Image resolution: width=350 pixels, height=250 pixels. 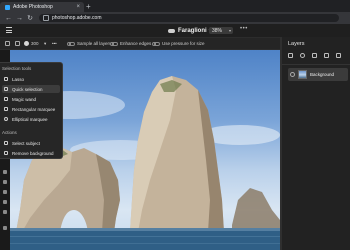 I want to click on action-remove-background: Remove background, so click(x=31, y=153).